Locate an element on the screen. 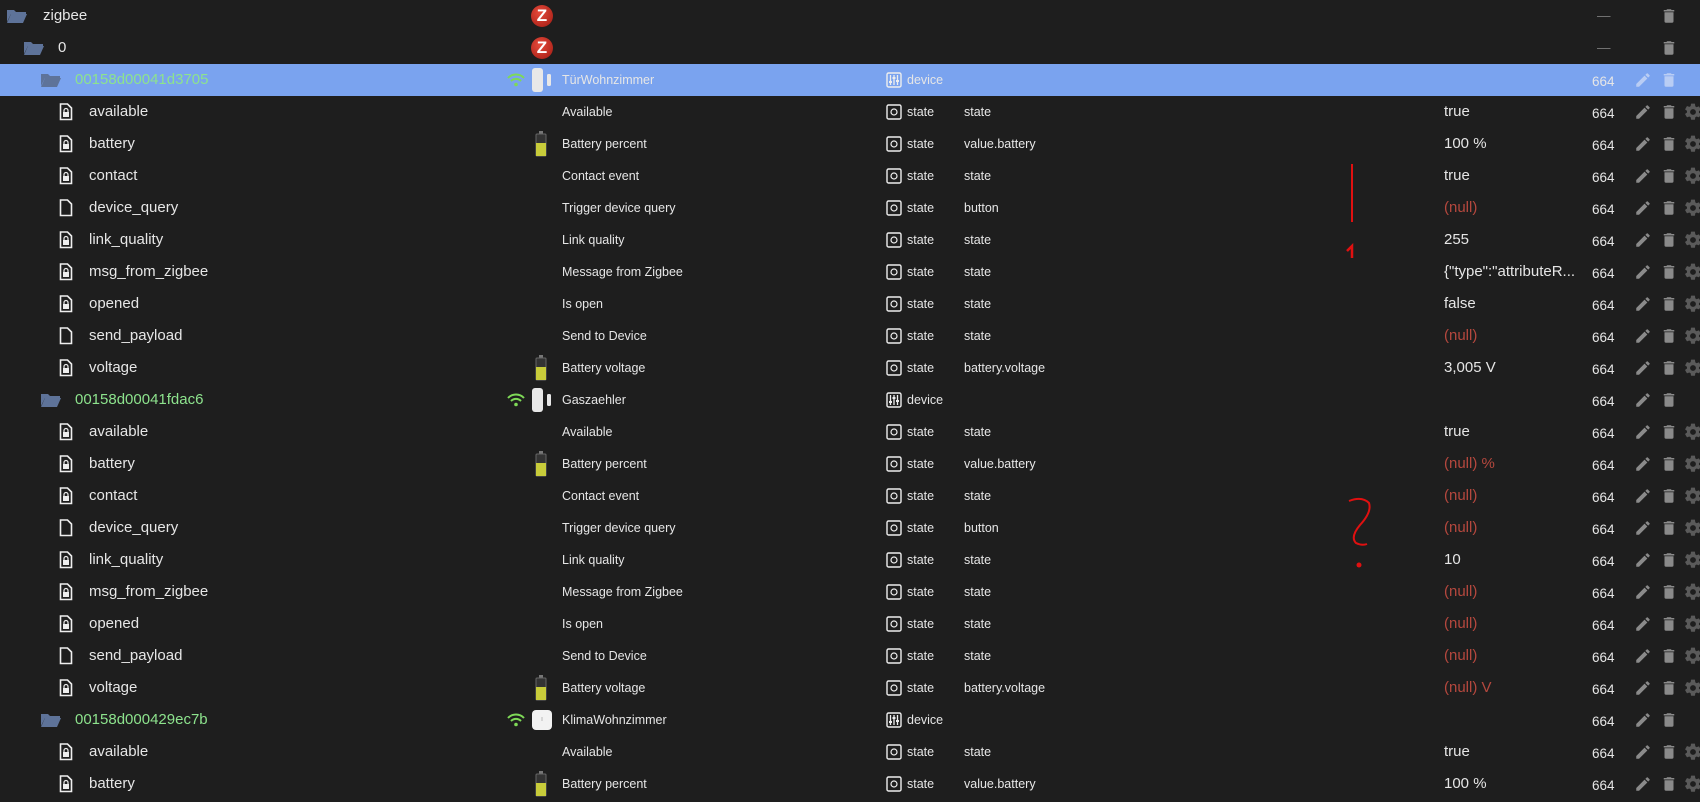 This screenshot has width=1700, height=802. device-row: 00158d00041fdac6 Gaszaehler device 664 is located at coordinates (850, 400).